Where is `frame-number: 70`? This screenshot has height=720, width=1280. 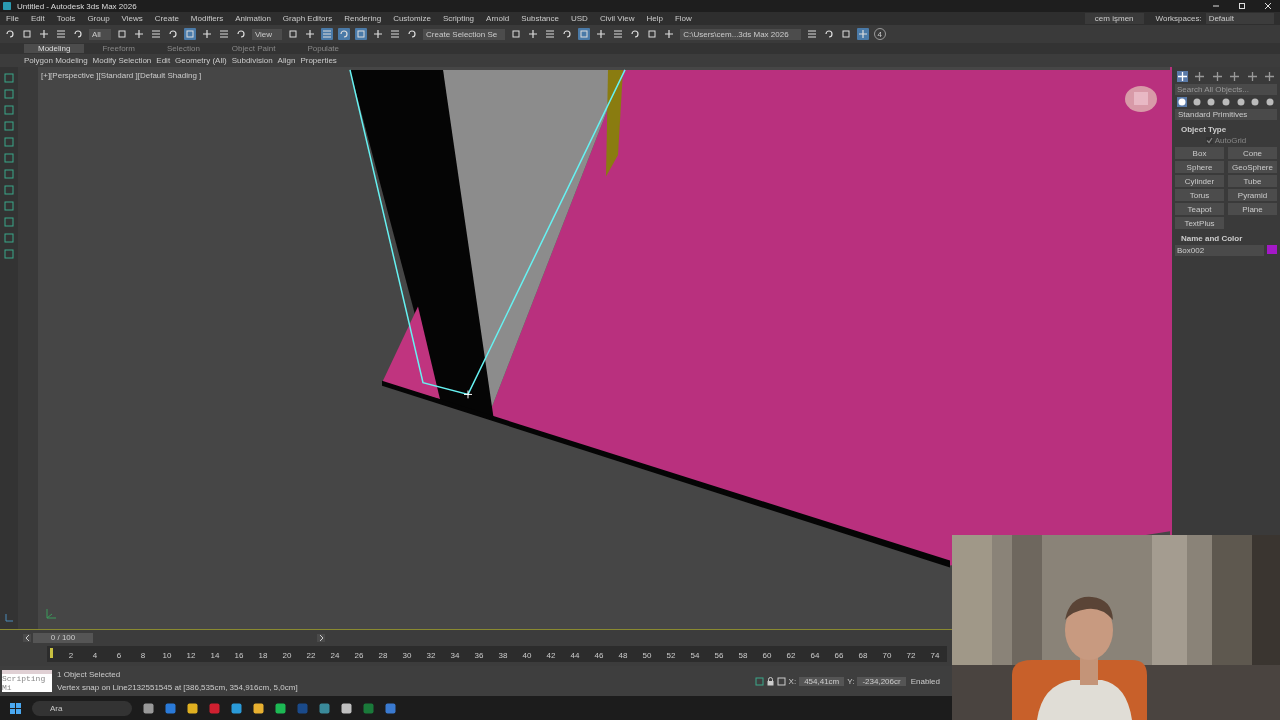 frame-number: 70 is located at coordinates (887, 656).